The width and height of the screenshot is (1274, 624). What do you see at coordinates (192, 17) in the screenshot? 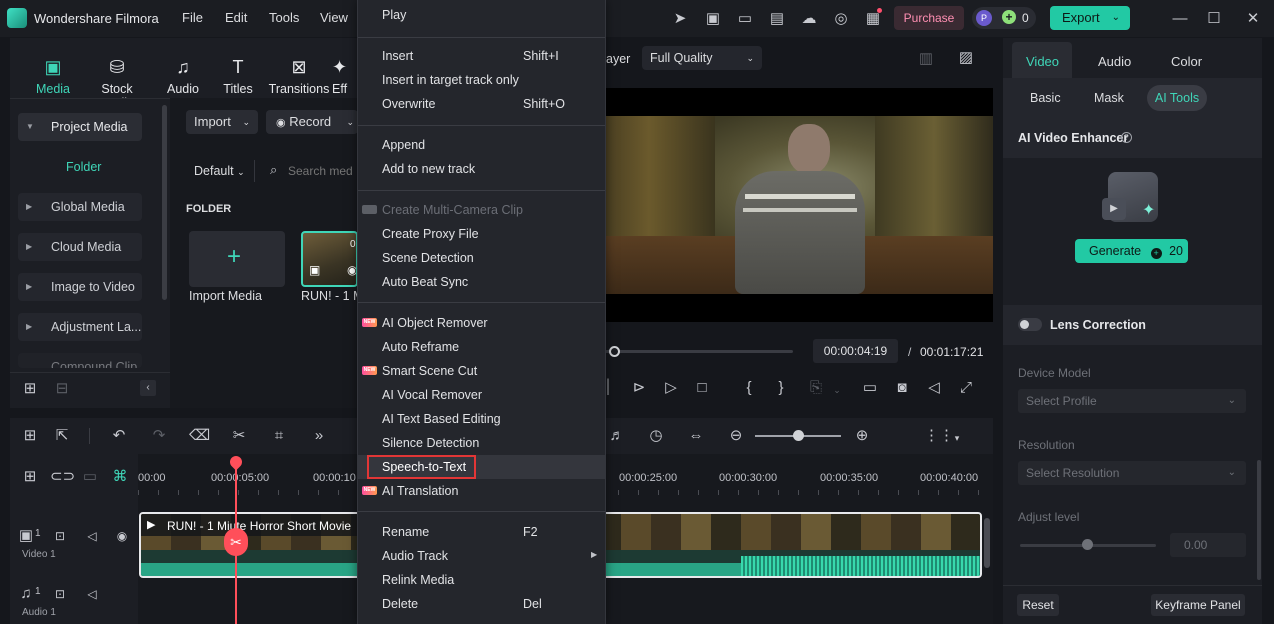
I see `menu-file: File` at bounding box center [192, 17].